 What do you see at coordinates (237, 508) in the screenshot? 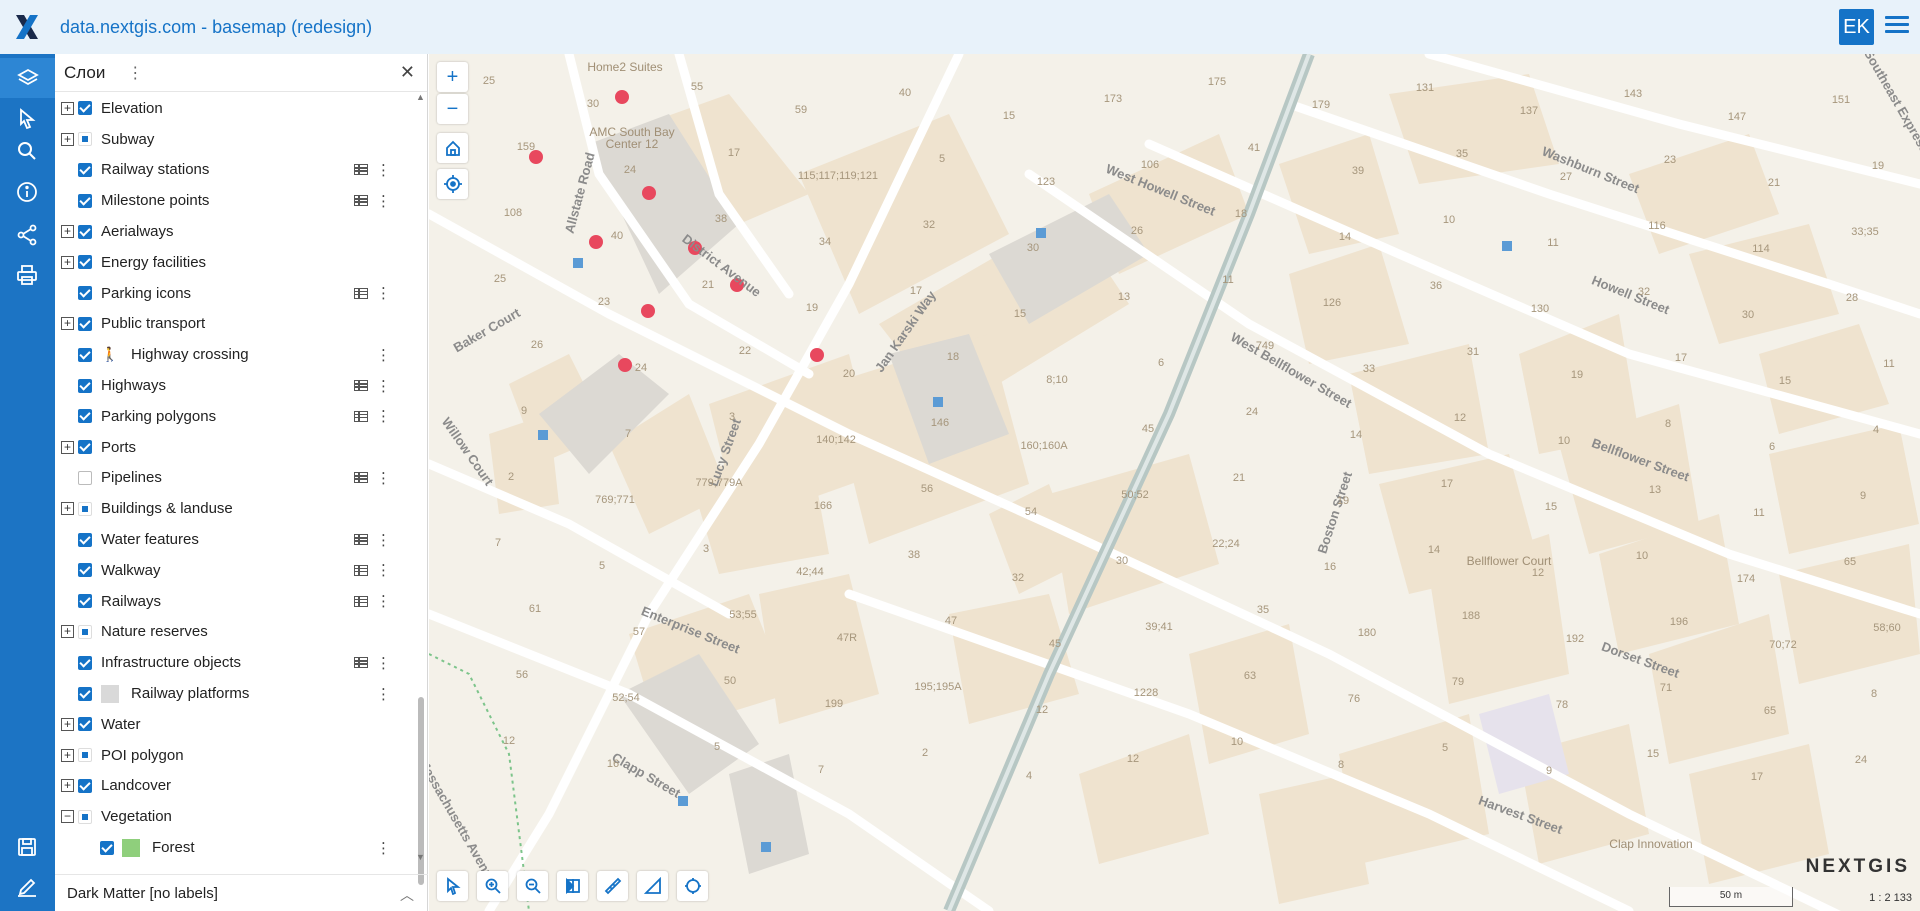
I see `layer-row: + Buildings & landuse` at bounding box center [237, 508].